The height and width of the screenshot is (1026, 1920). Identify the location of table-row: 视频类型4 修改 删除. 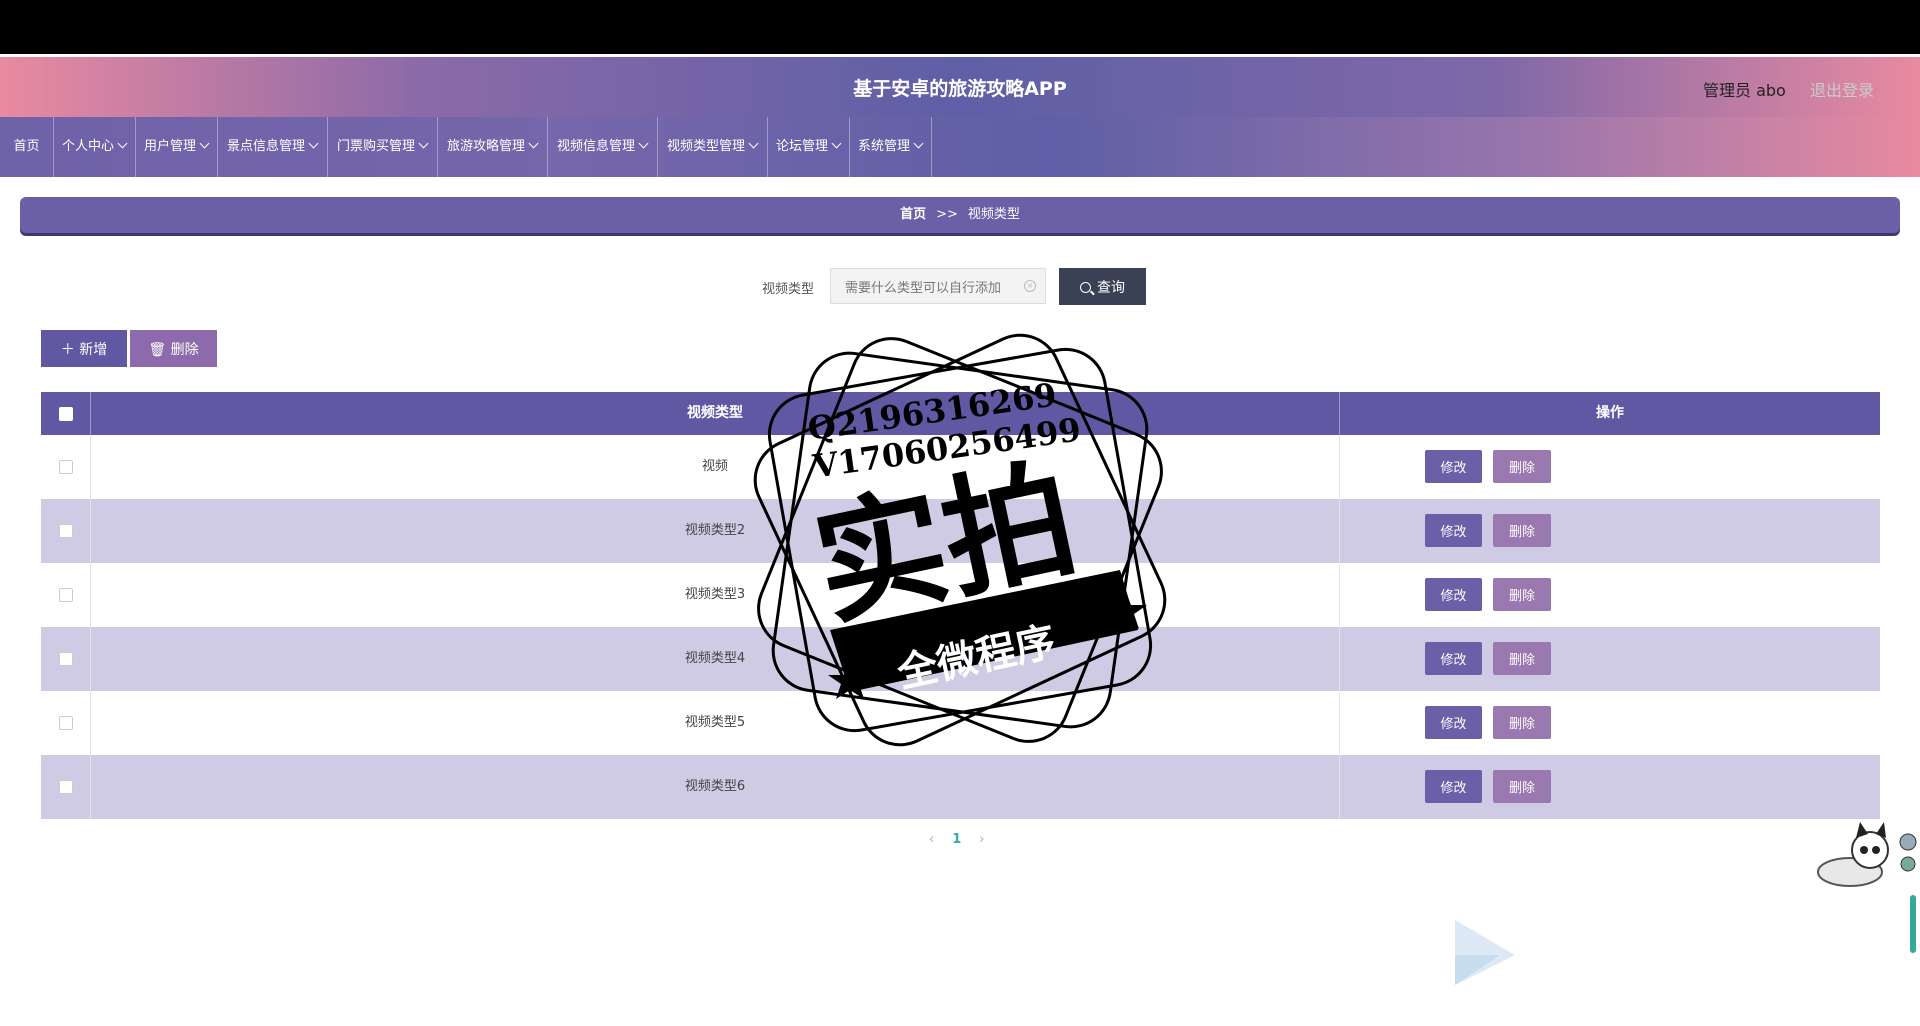
(960, 659).